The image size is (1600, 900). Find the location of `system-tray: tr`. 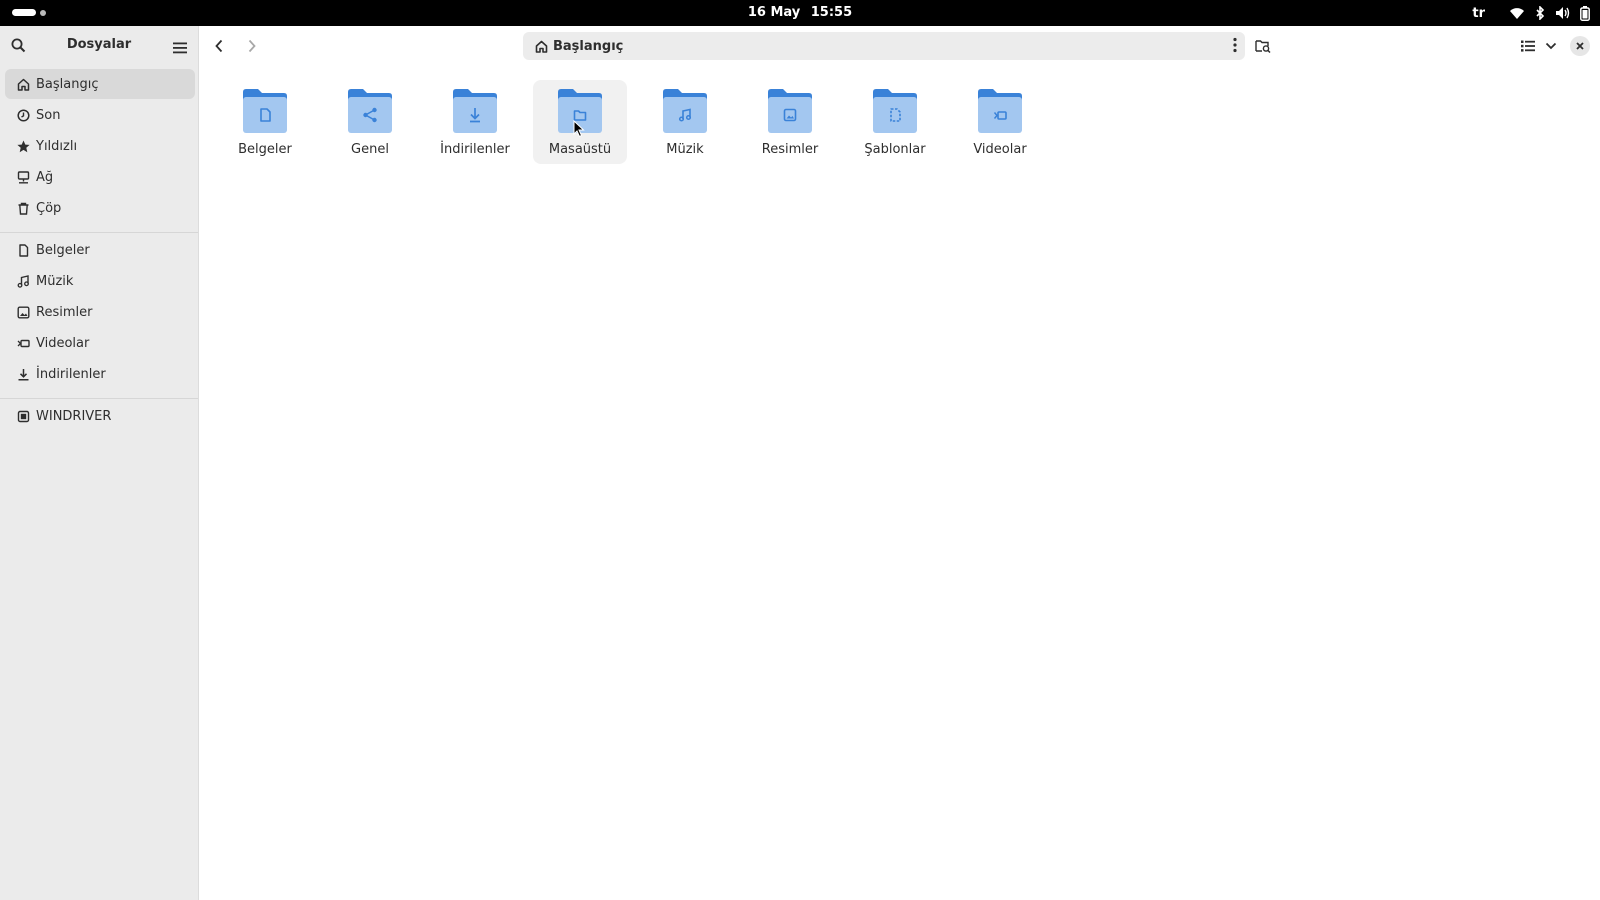

system-tray: tr is located at coordinates (1531, 13).